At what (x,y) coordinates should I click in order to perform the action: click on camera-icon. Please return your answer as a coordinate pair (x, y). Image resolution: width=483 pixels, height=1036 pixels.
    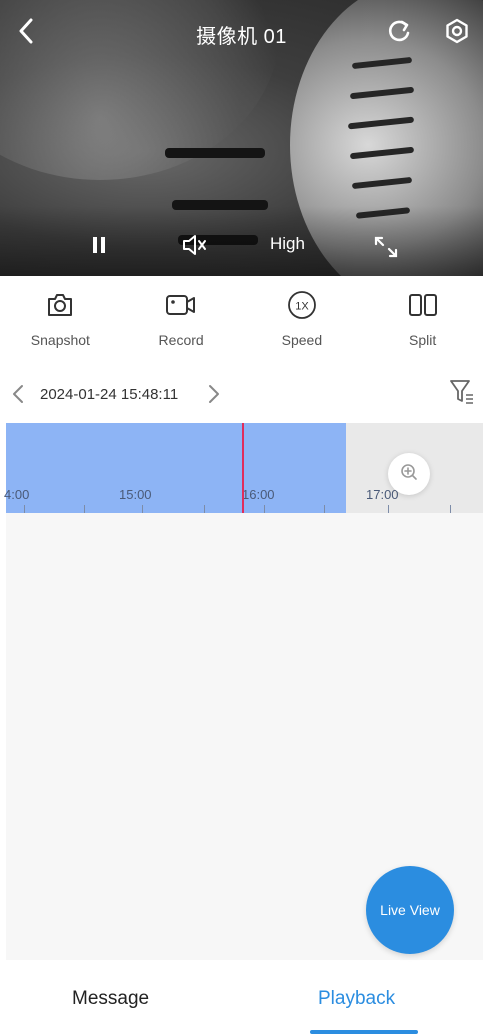
    Looking at the image, I should click on (60, 305).